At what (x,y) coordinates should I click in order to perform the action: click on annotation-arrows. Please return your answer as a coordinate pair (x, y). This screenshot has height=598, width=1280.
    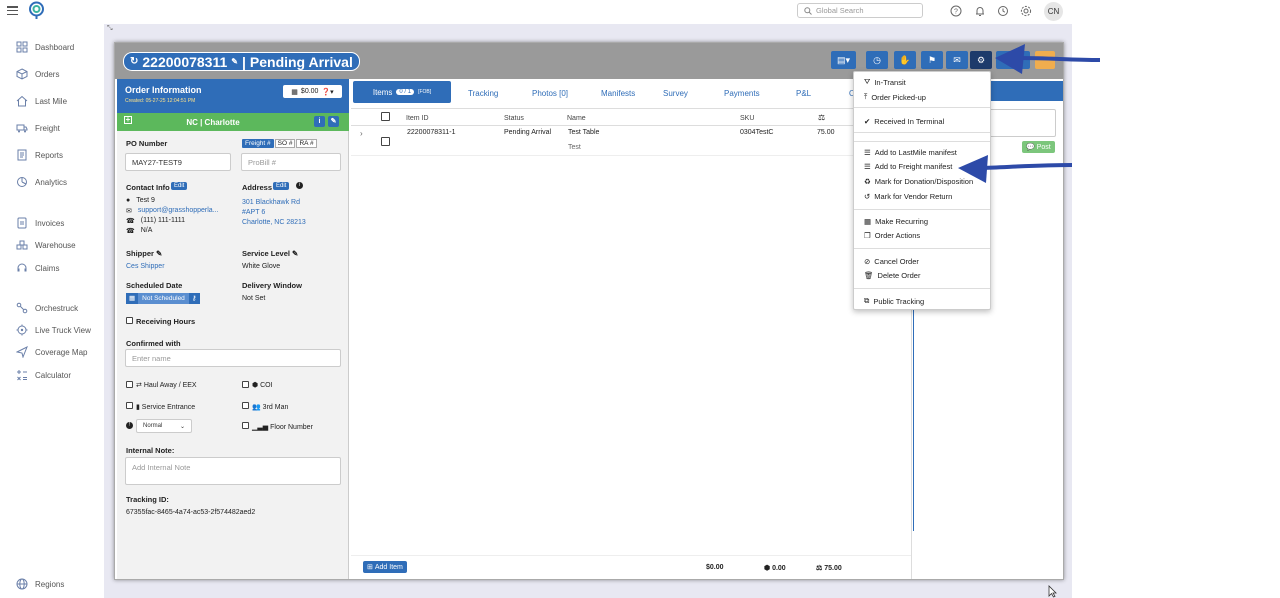
    Looking at the image, I should click on (1029, 113).